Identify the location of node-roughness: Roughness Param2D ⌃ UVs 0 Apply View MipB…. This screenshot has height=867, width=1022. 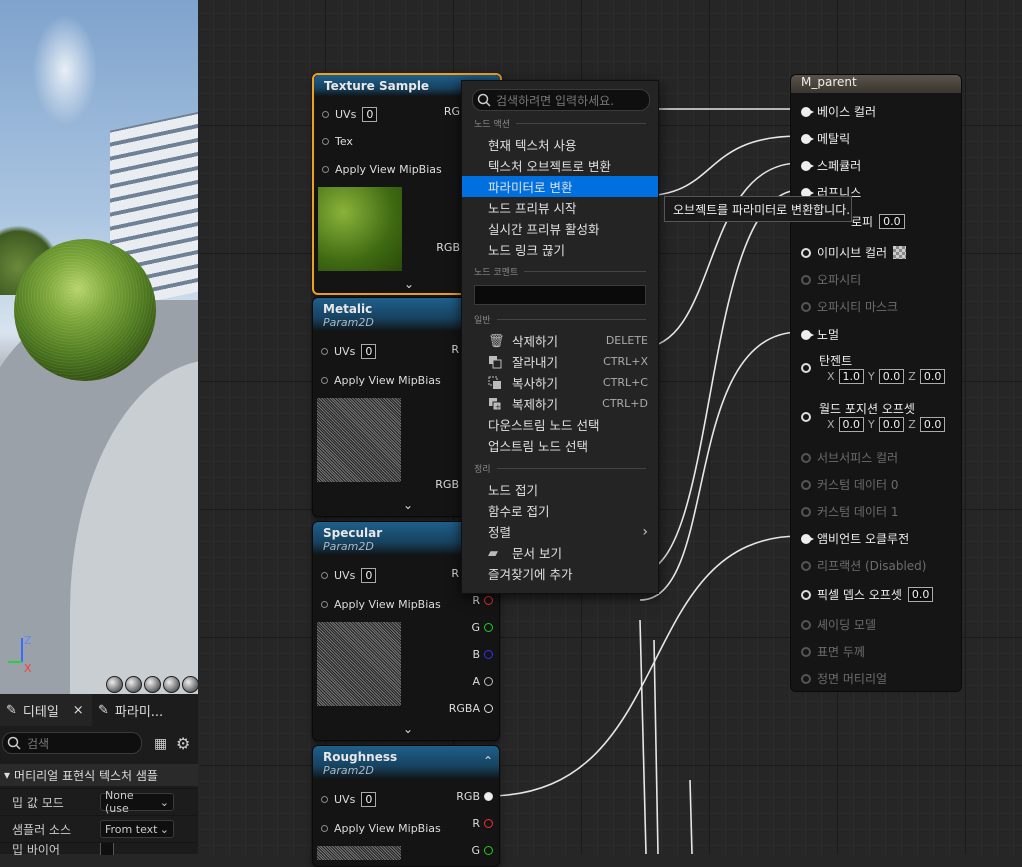
(406, 806).